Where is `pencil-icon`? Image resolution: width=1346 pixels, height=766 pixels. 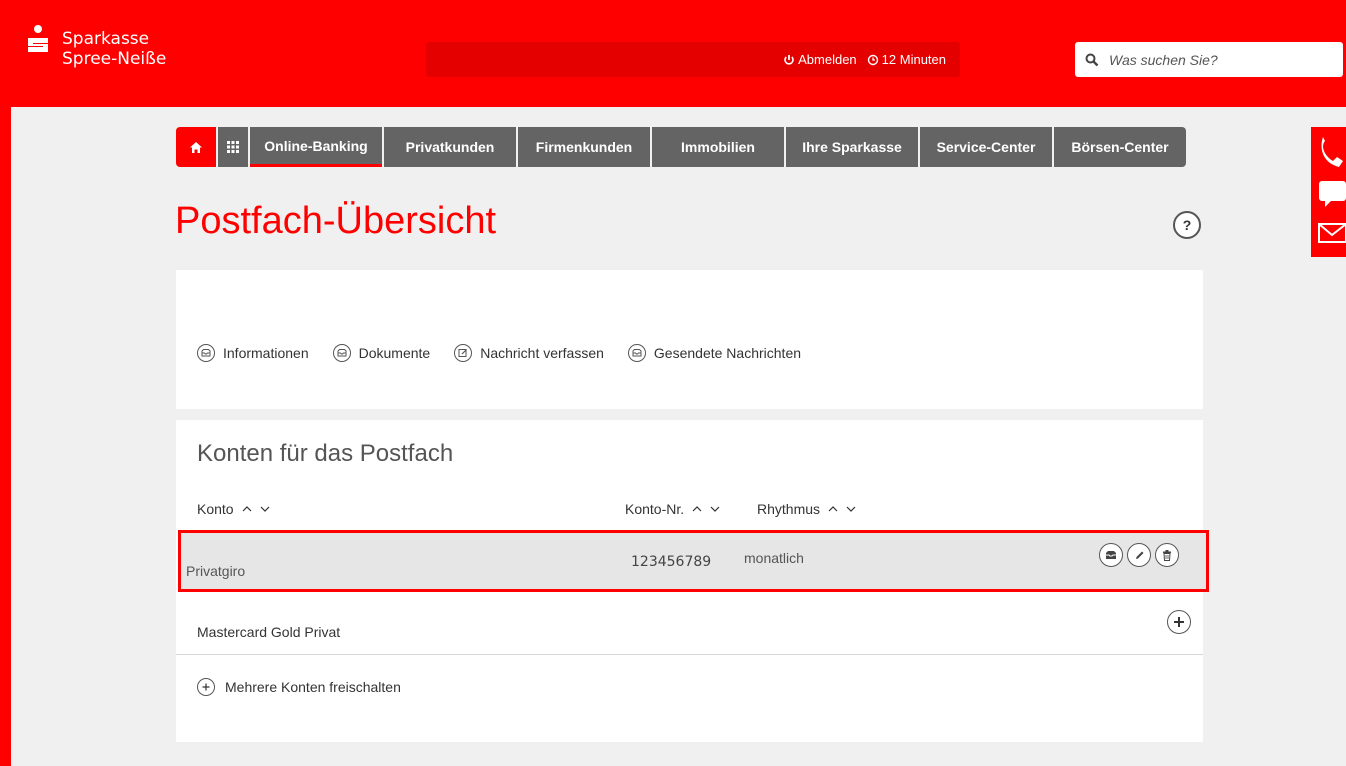
pencil-icon is located at coordinates (1139, 555).